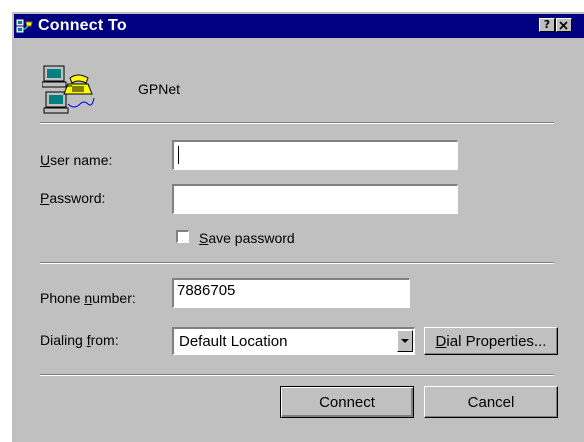 Image resolution: width=584 pixels, height=442 pixels. I want to click on window-title: Connect To, so click(82, 25).